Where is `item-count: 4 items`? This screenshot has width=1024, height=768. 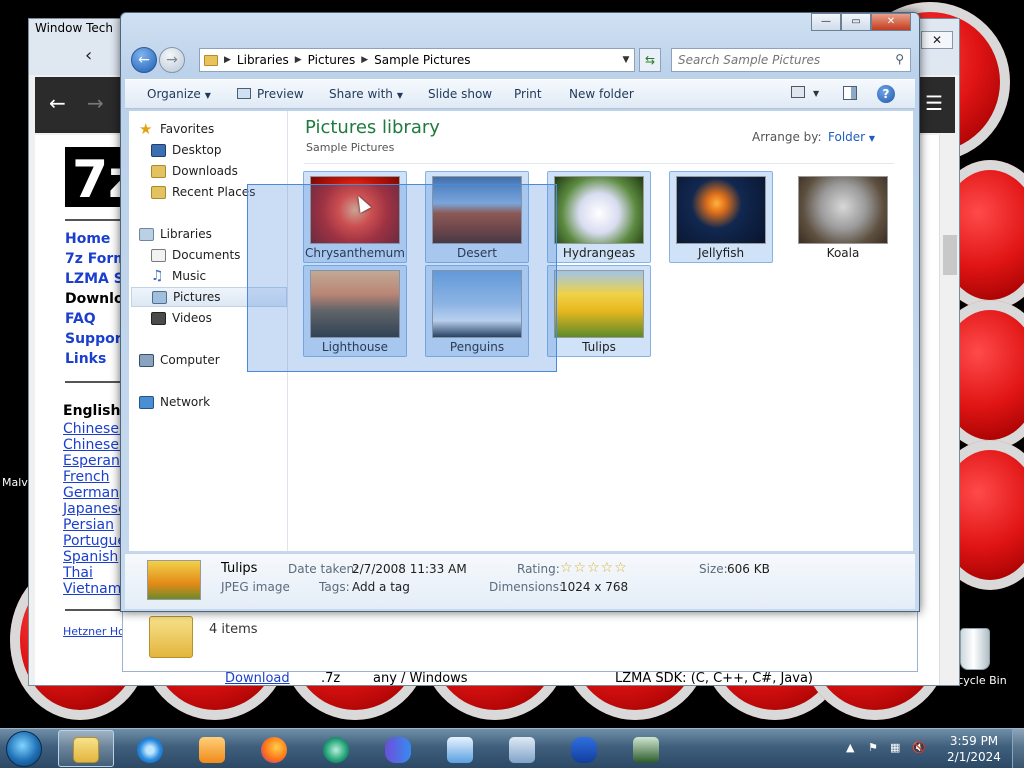
item-count: 4 items is located at coordinates (233, 629).